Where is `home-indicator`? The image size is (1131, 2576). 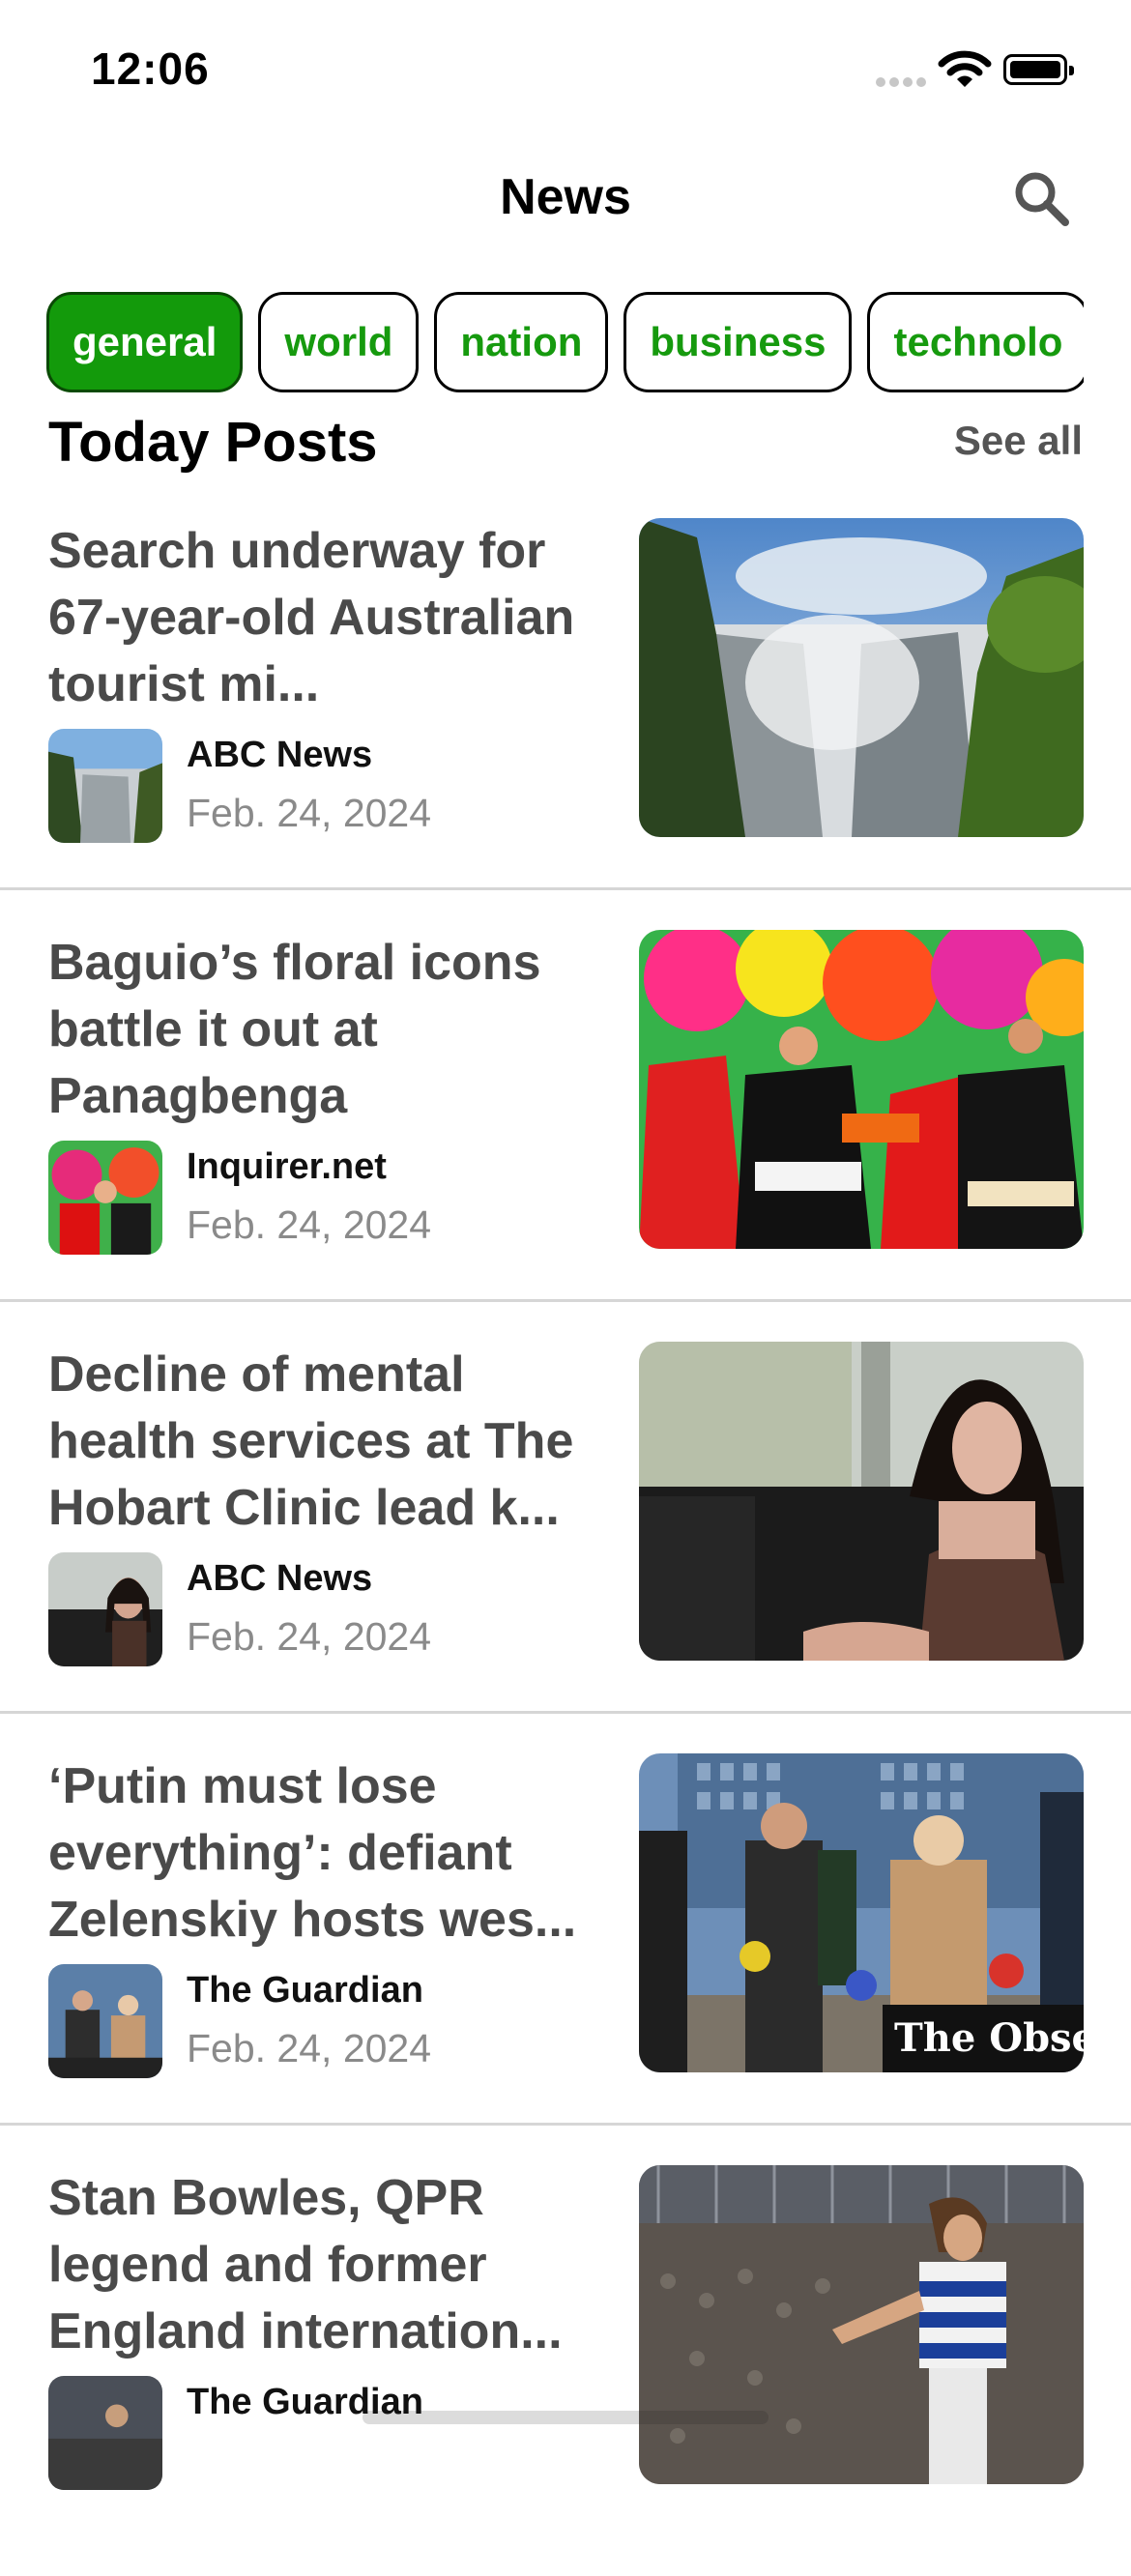
home-indicator is located at coordinates (565, 2417).